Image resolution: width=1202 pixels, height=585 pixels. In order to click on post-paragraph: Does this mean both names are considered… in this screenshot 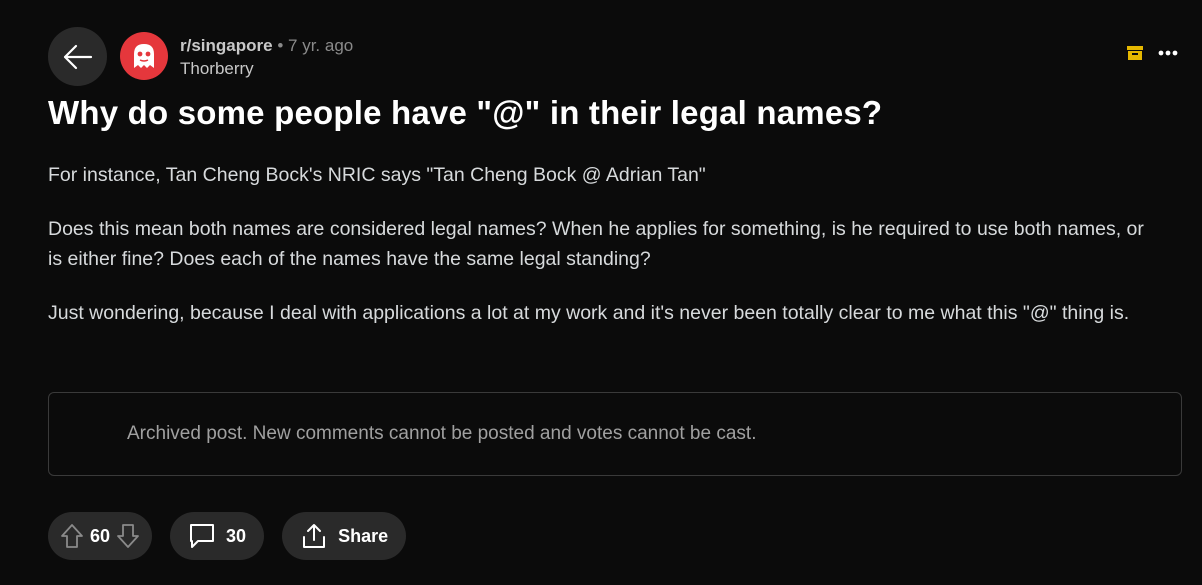, I will do `click(596, 244)`.